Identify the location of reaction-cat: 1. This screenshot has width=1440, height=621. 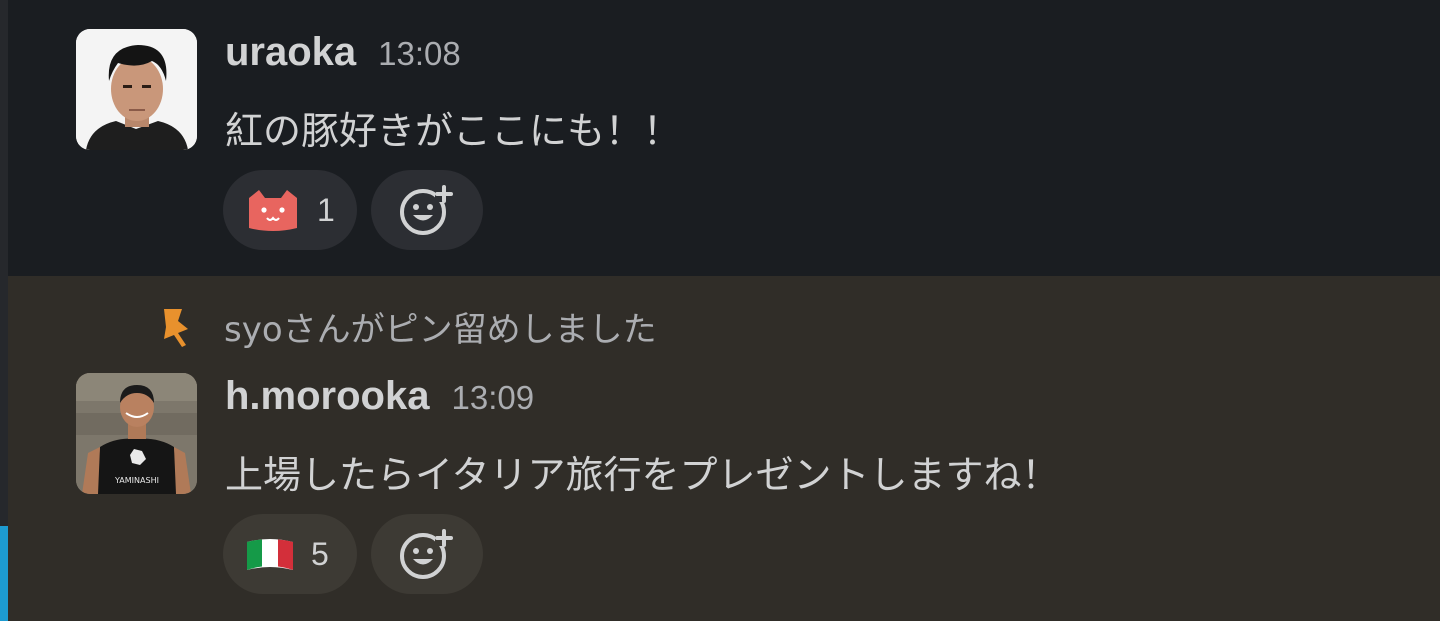
(290, 210).